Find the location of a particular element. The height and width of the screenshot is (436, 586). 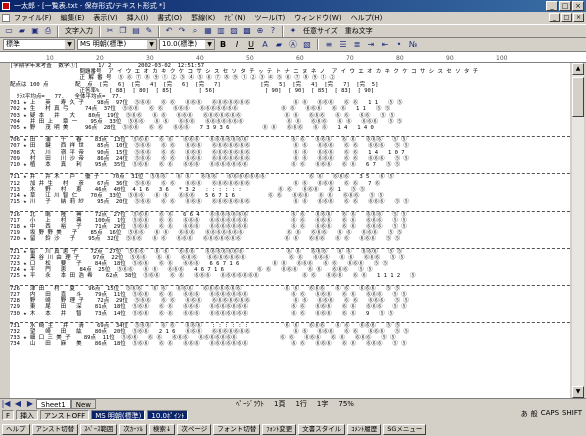

font-select: MS 明朝(標準) ▼ is located at coordinates (117, 44).